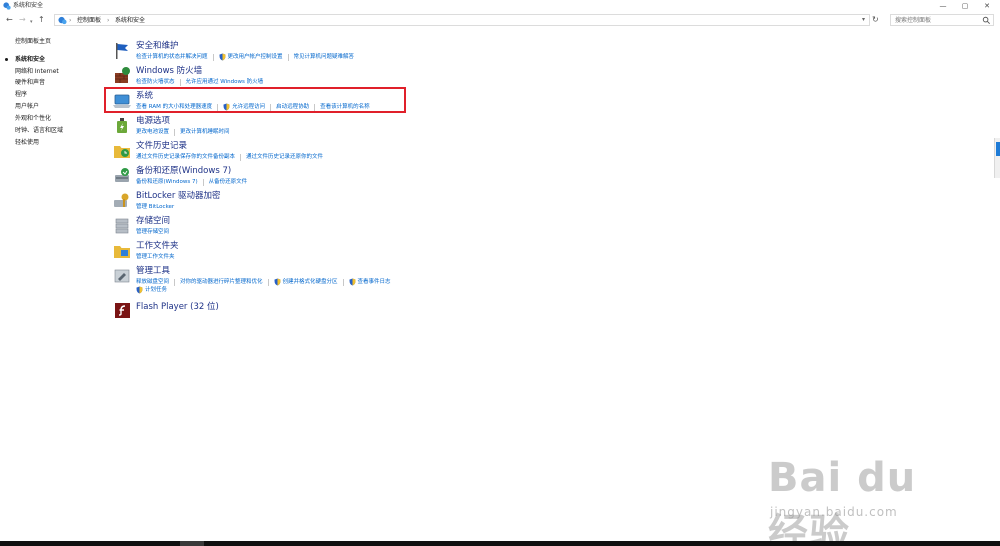 This screenshot has width=1000, height=546. What do you see at coordinates (122, 175) in the screenshot?
I see `backup-icon` at bounding box center [122, 175].